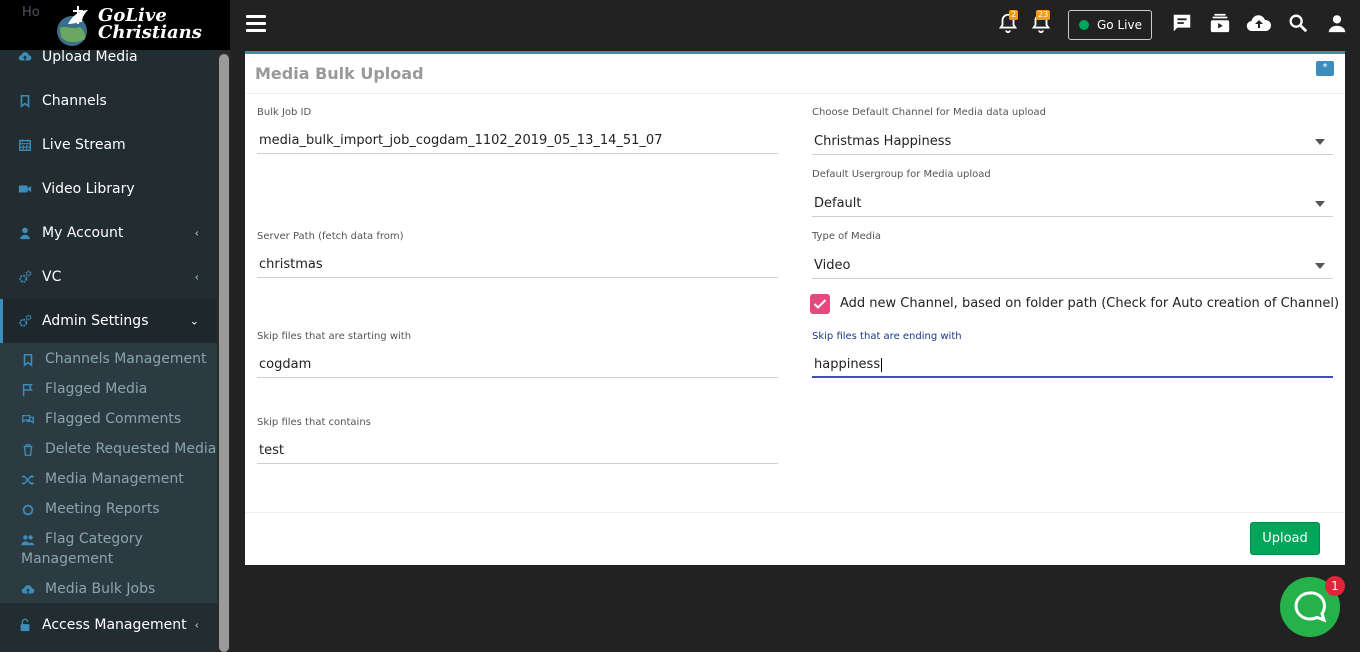 This screenshot has height=652, width=1360. I want to click on go-live-label: Go Live, so click(1119, 25).